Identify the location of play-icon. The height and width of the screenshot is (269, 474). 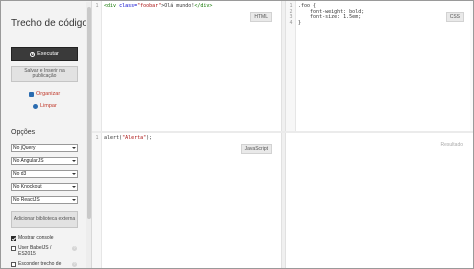
(33, 54).